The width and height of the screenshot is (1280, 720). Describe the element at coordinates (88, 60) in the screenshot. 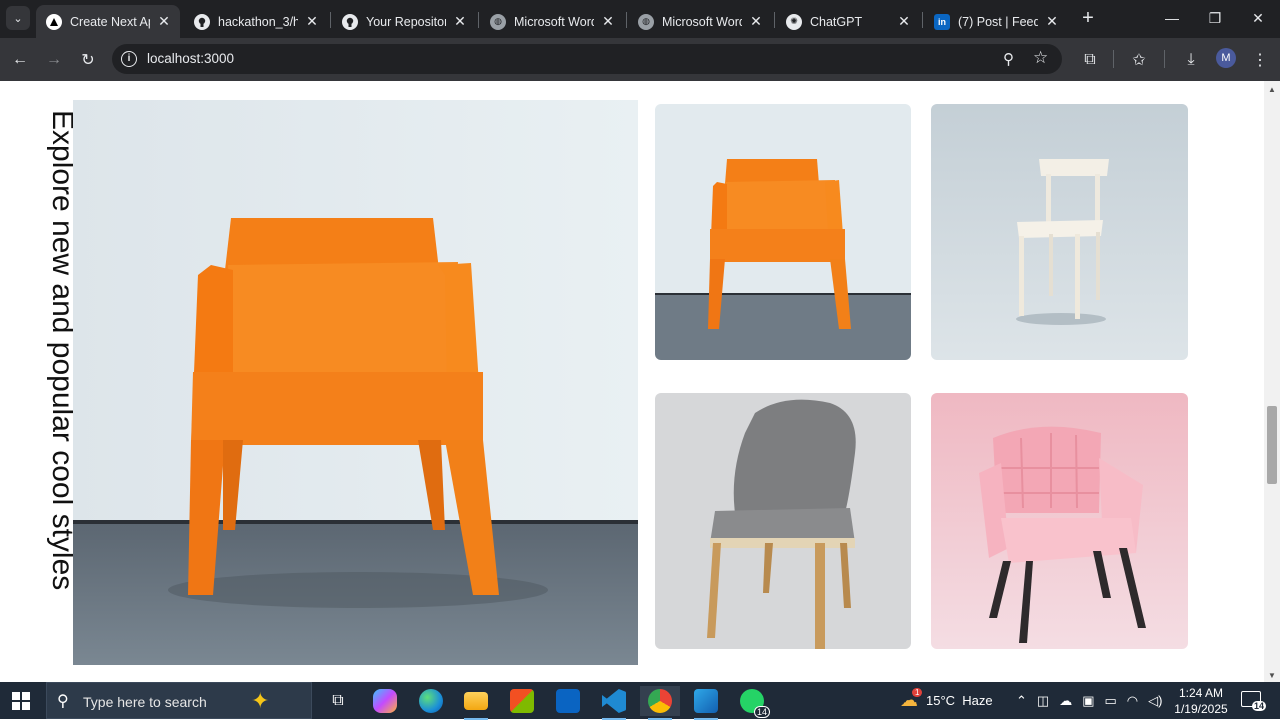

I see `reload-button: ↻` at that location.